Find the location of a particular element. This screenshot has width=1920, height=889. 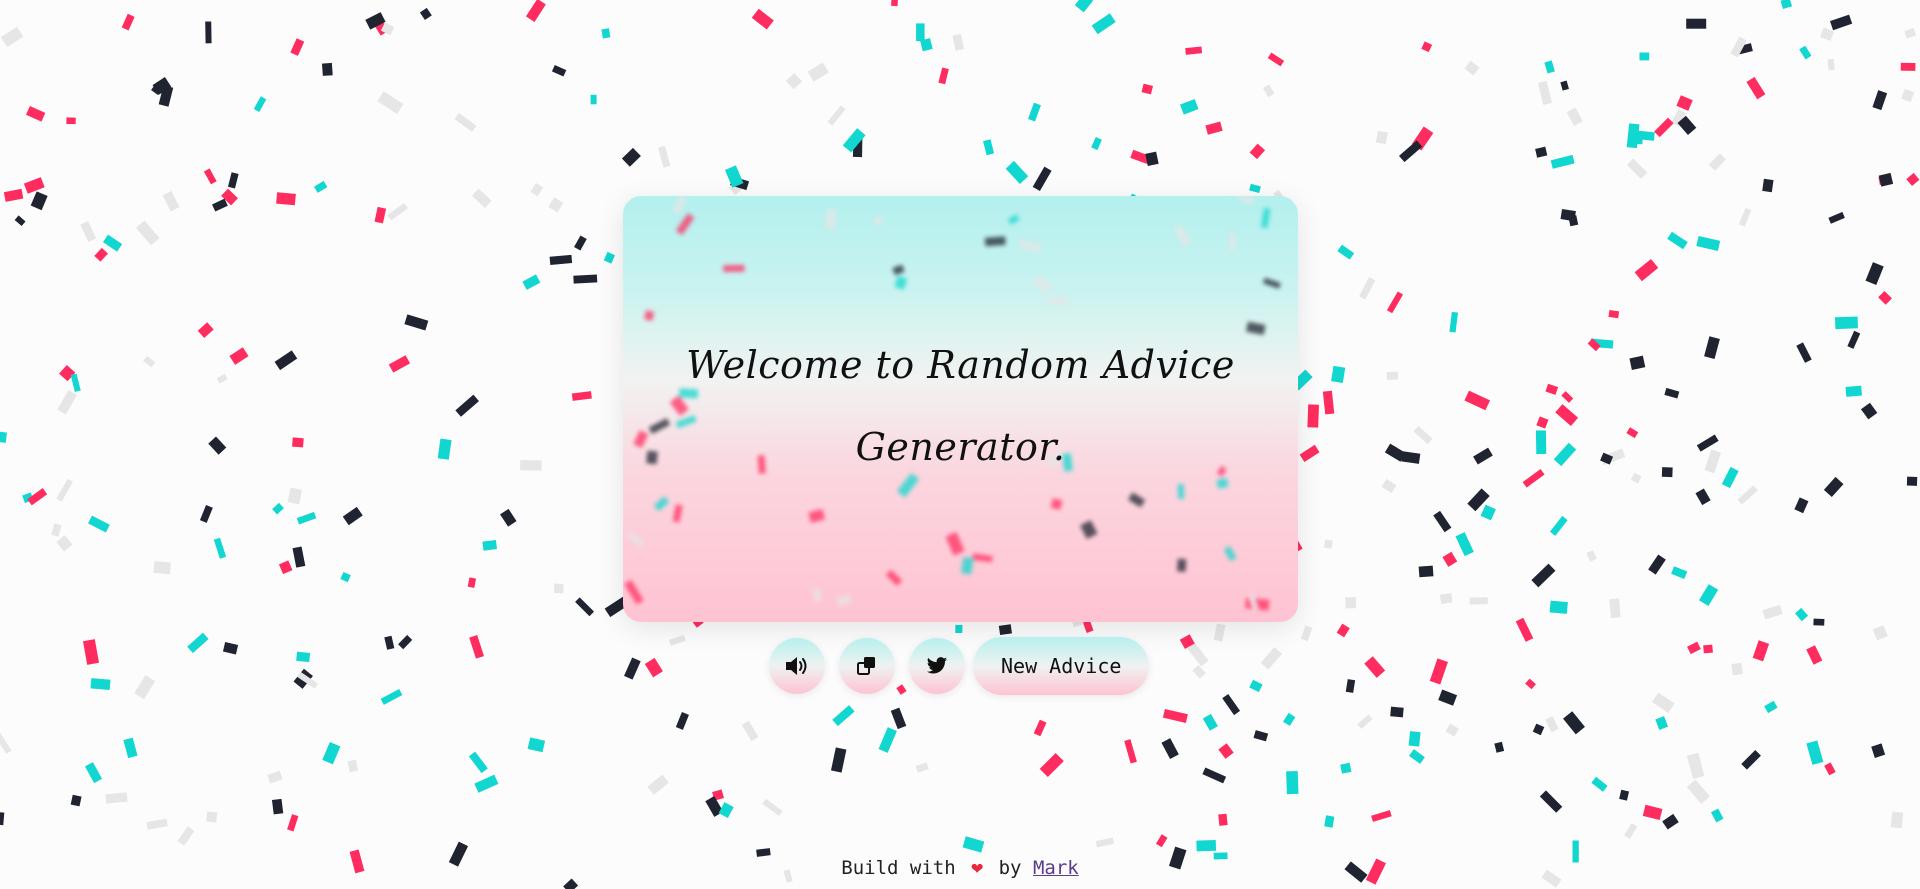

controls-bar: New Advice is located at coordinates (959, 666).